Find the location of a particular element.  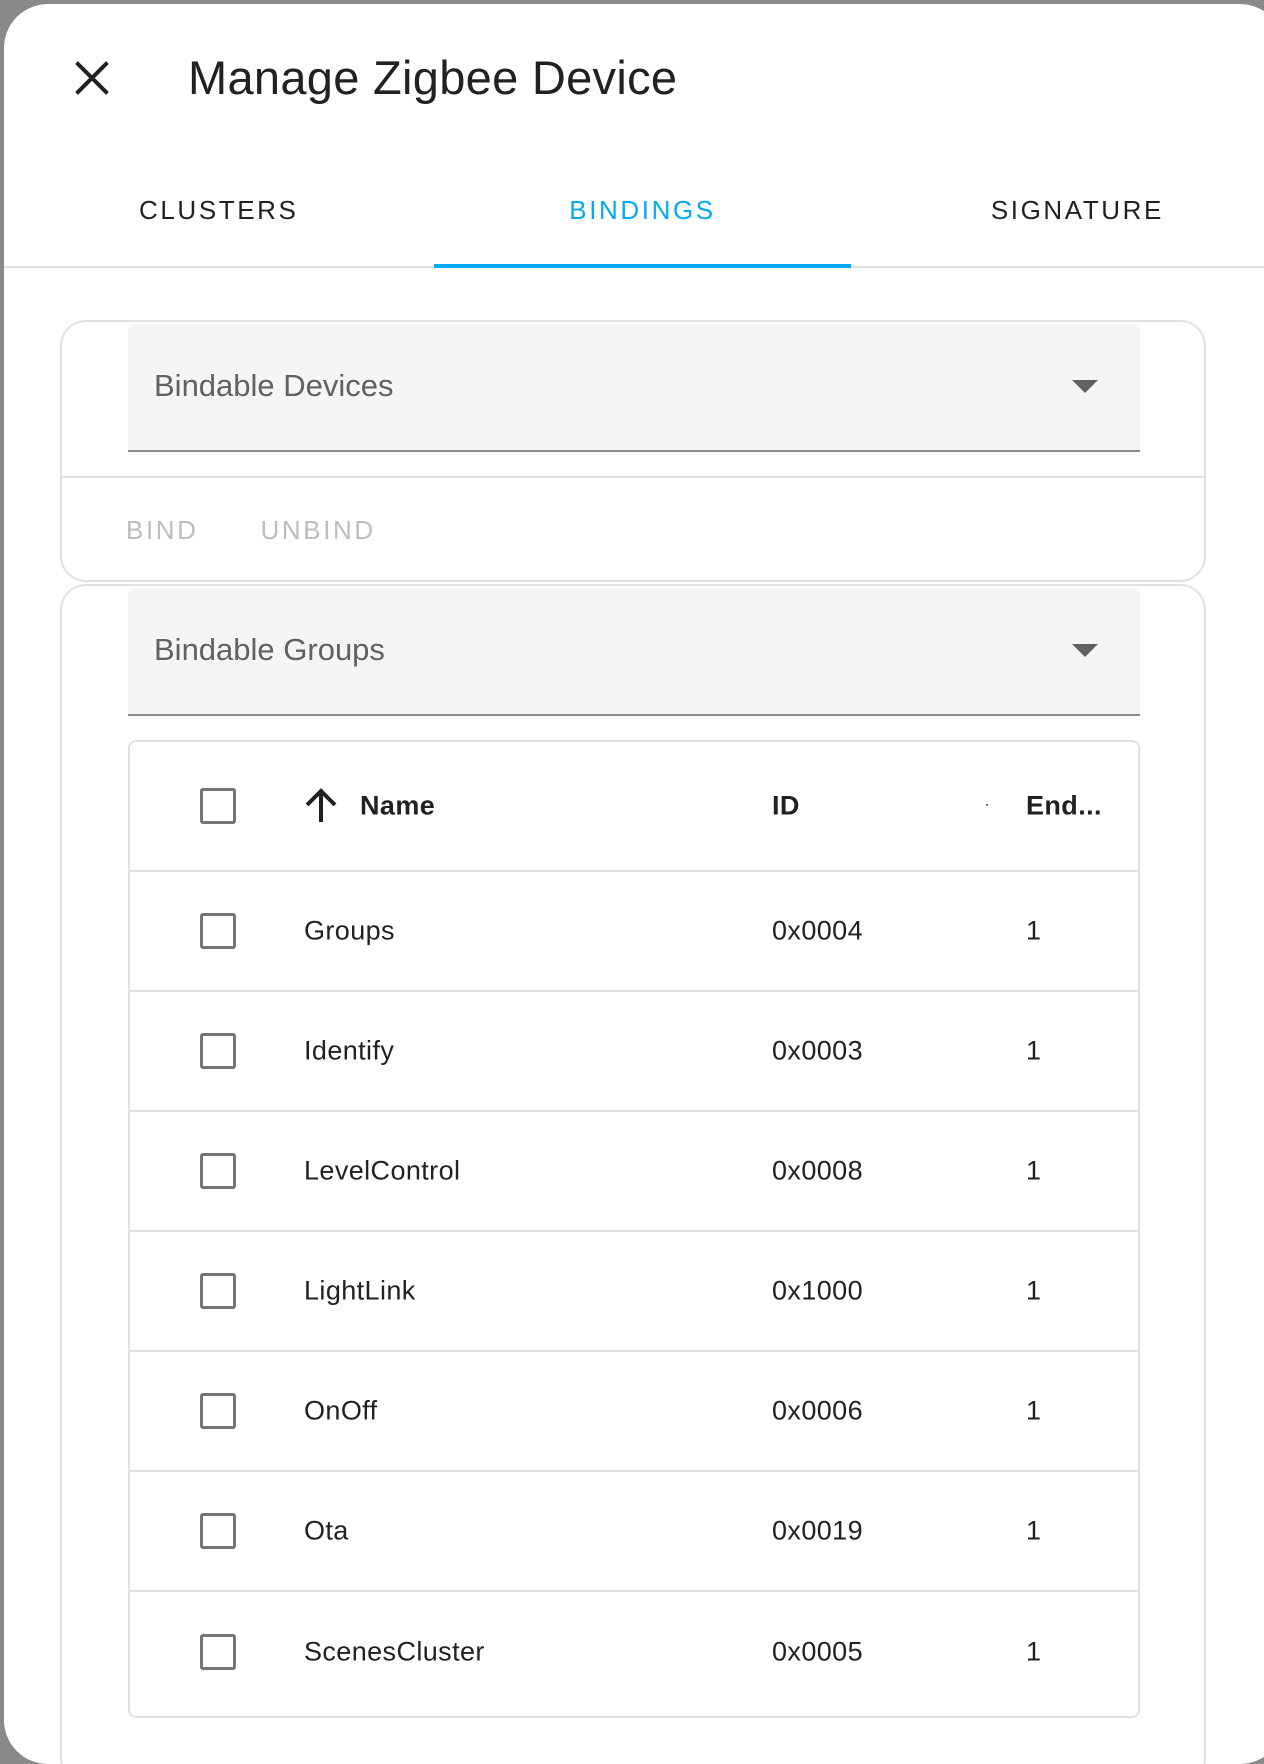

table-row: Groups 0x0004 1 is located at coordinates (634, 932).